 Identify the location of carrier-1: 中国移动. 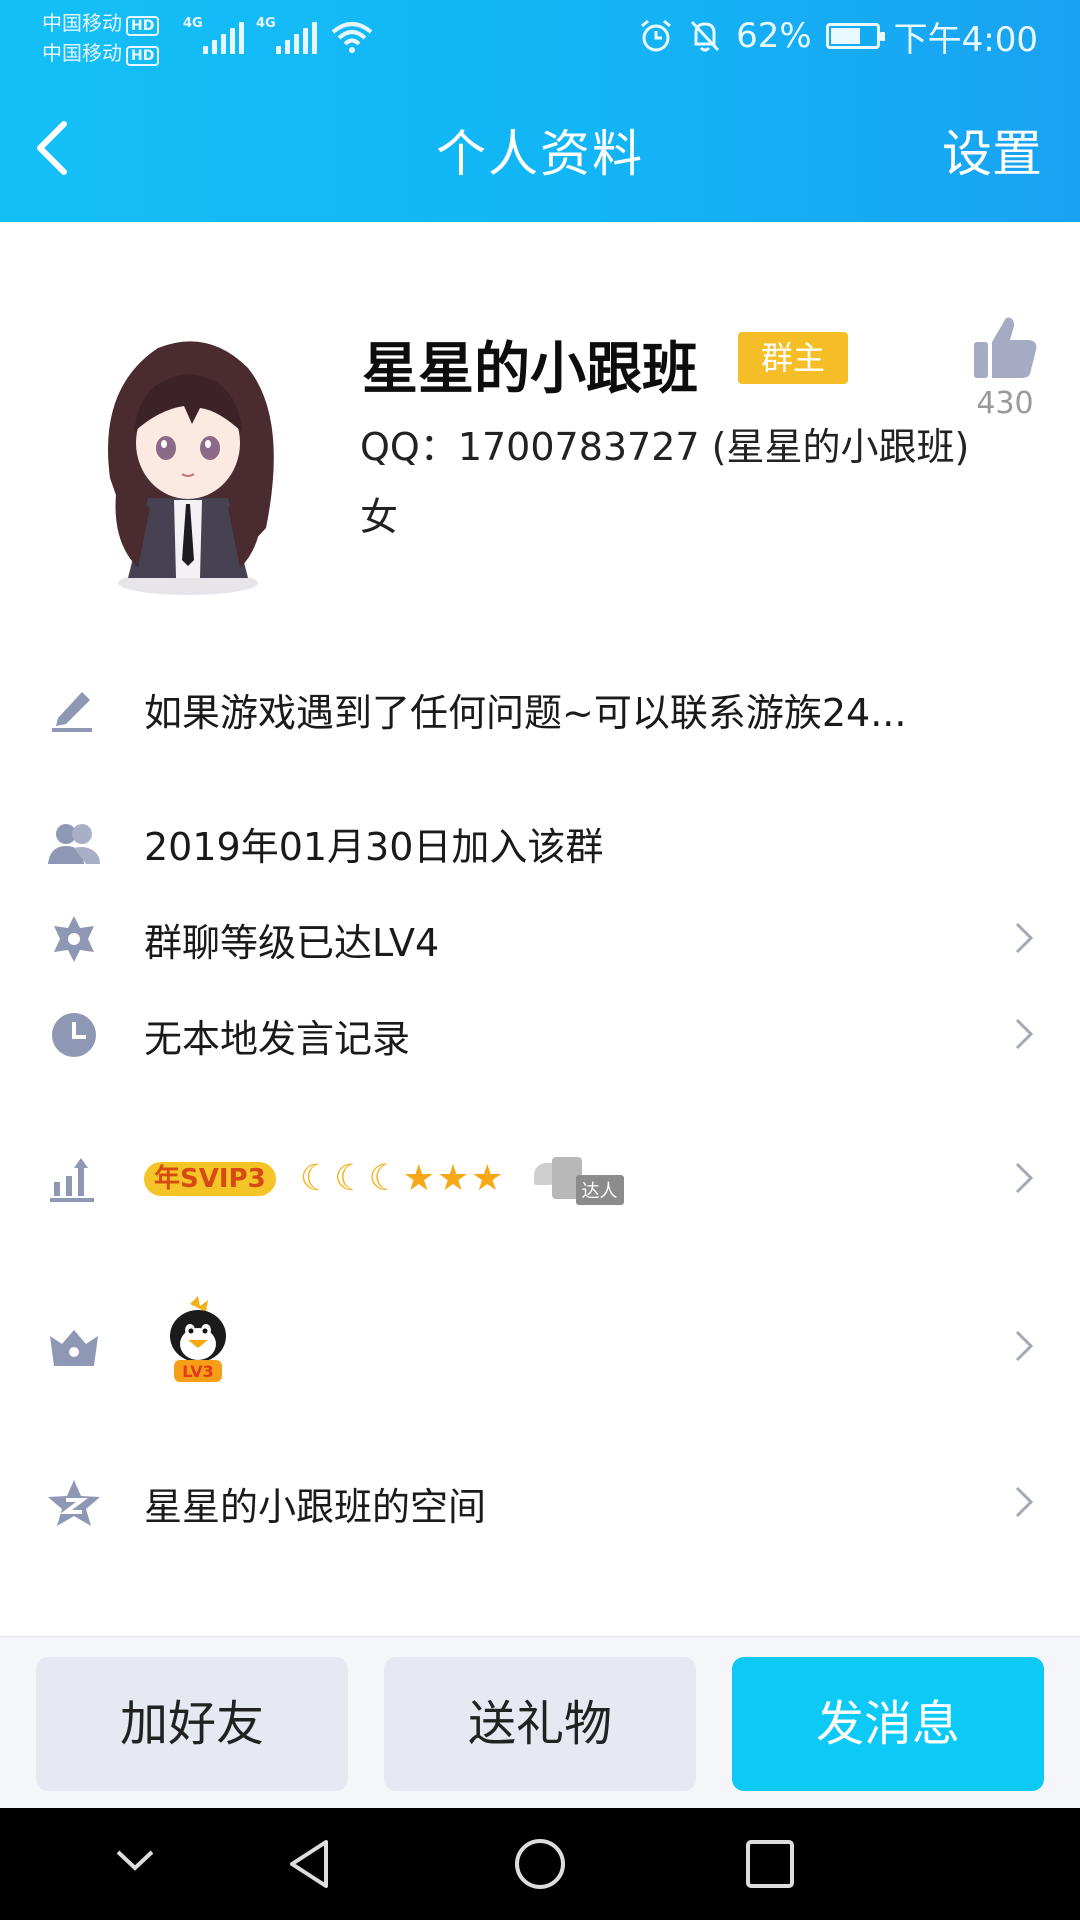
(82, 23).